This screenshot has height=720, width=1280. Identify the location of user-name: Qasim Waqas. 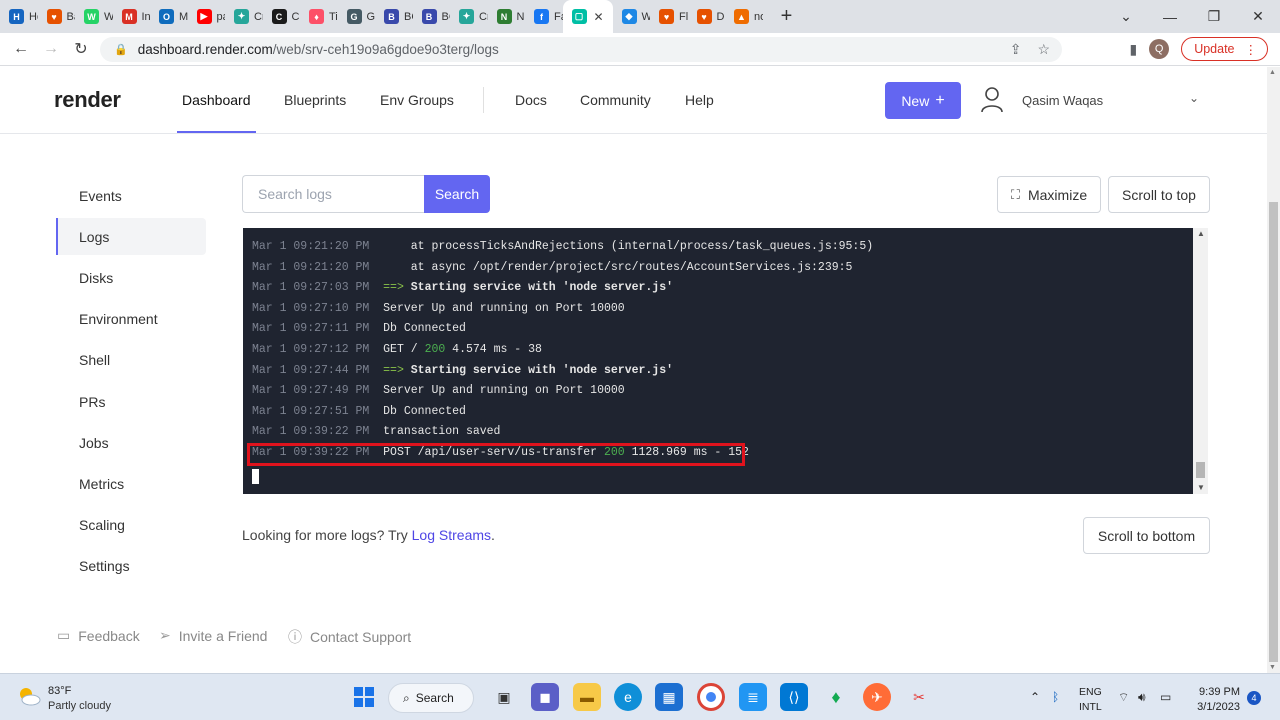
(1062, 100).